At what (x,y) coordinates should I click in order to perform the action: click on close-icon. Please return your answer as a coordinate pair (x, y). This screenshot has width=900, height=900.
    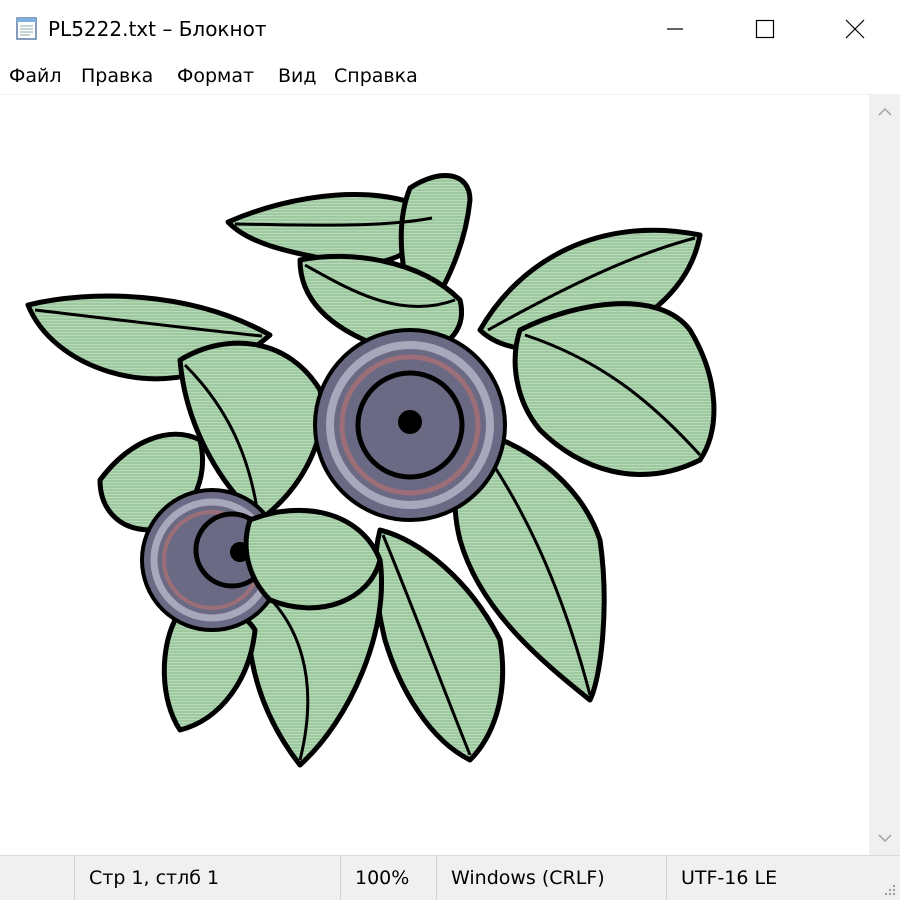
    Looking at the image, I should click on (855, 29).